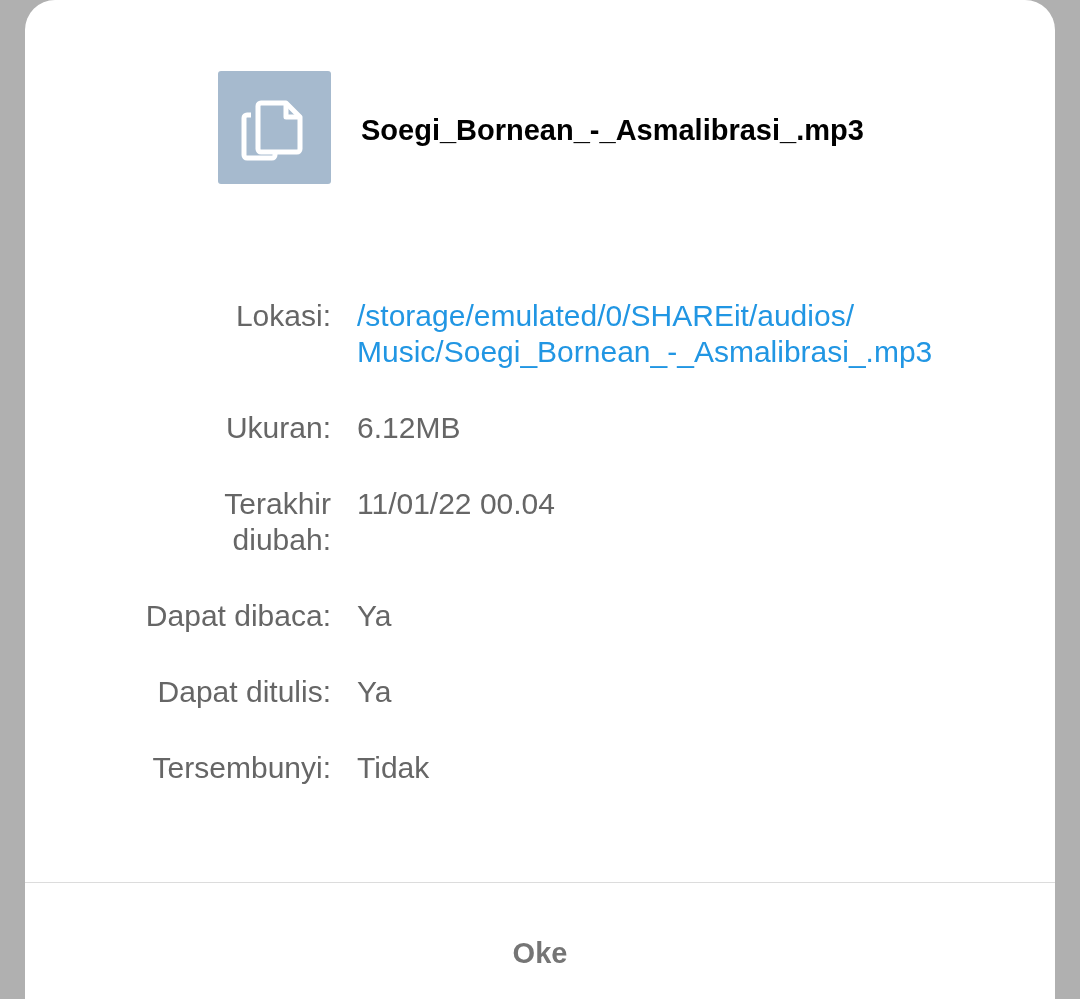  I want to click on detail-value: 6.12MB, so click(409, 428).